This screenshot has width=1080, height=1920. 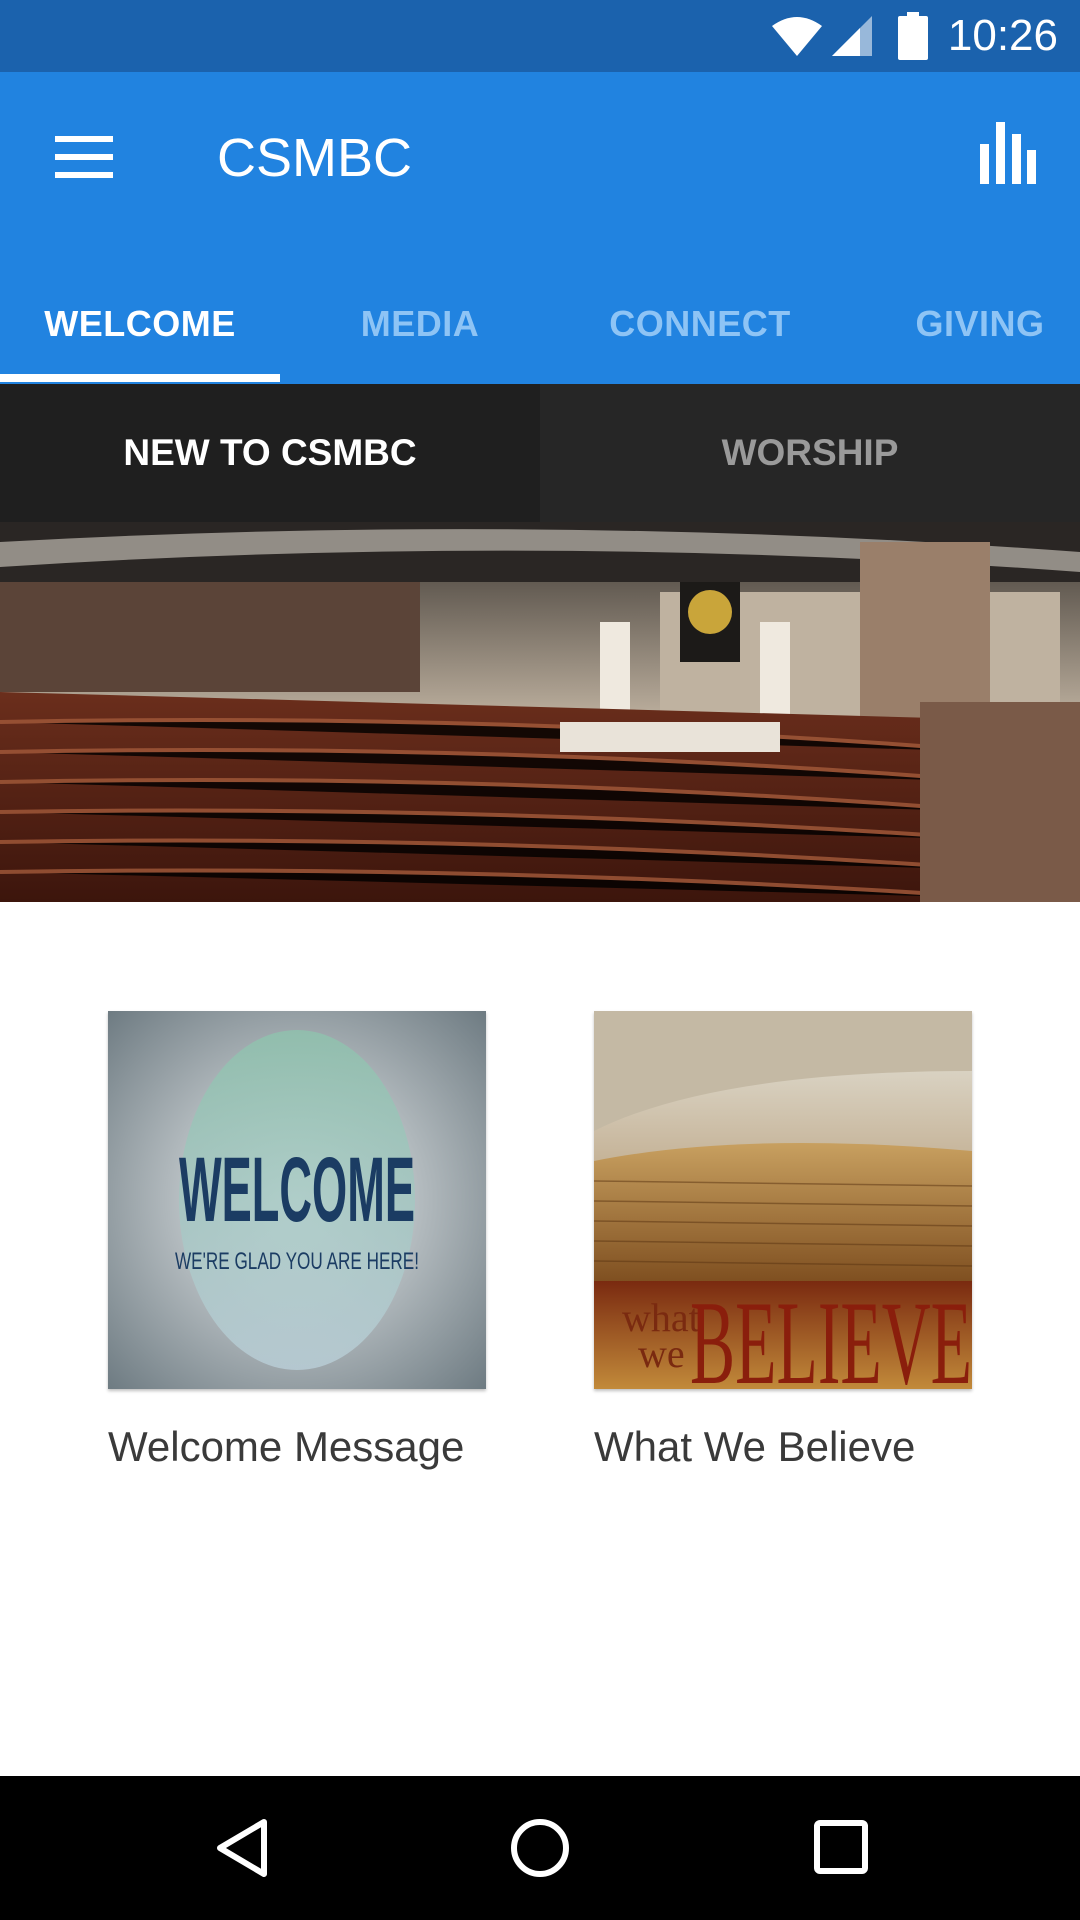 What do you see at coordinates (1008, 153) in the screenshot?
I see `bar-chart-icon` at bounding box center [1008, 153].